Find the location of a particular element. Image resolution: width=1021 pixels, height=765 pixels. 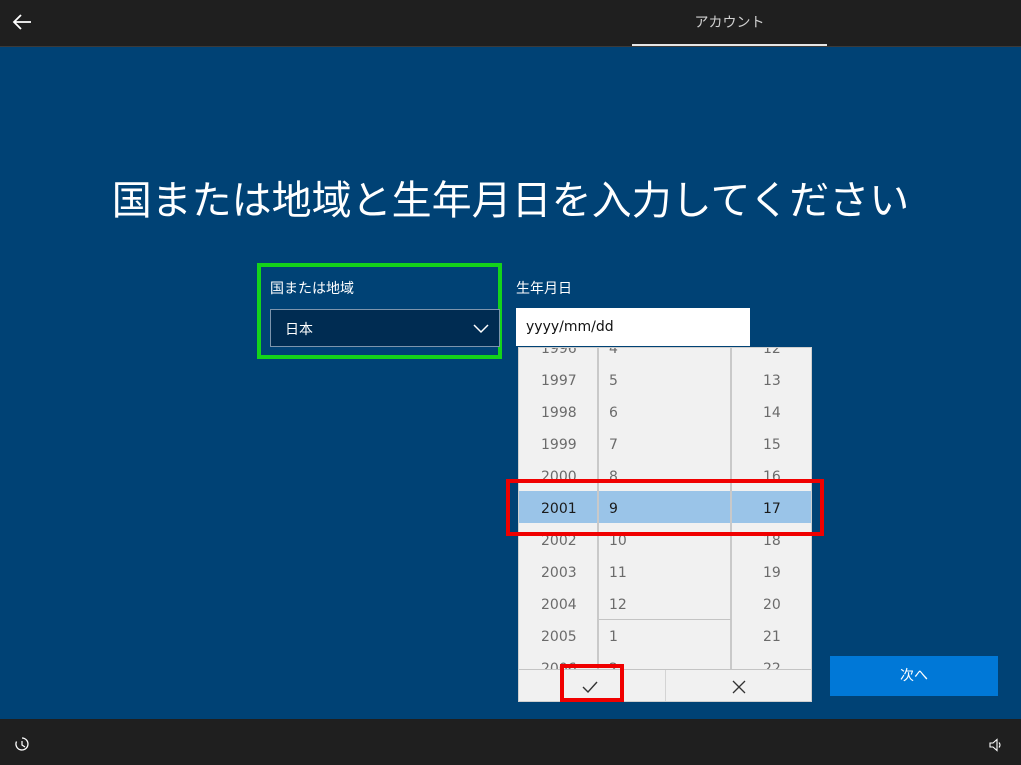

day-item: 14 is located at coordinates (772, 413).